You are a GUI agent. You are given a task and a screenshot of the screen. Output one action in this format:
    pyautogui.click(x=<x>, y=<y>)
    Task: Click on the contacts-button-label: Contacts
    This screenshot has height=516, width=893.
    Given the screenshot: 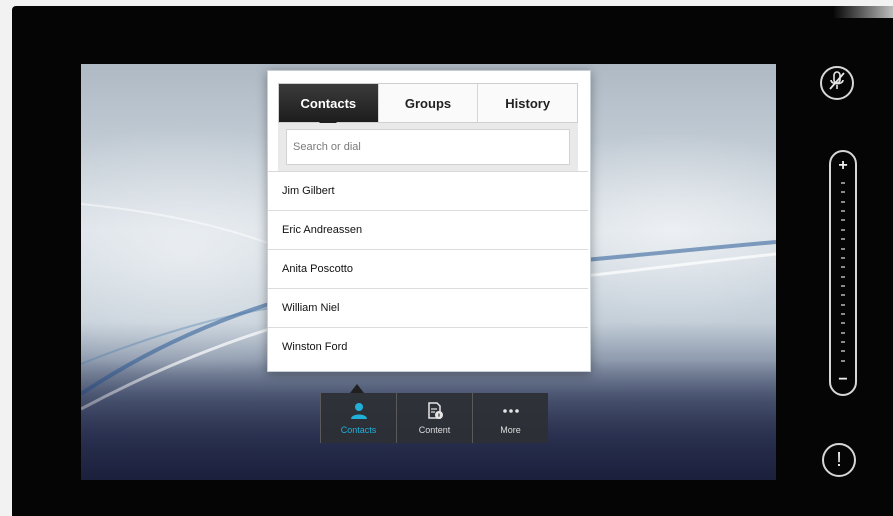 What is the action you would take?
    pyautogui.click(x=358, y=429)
    